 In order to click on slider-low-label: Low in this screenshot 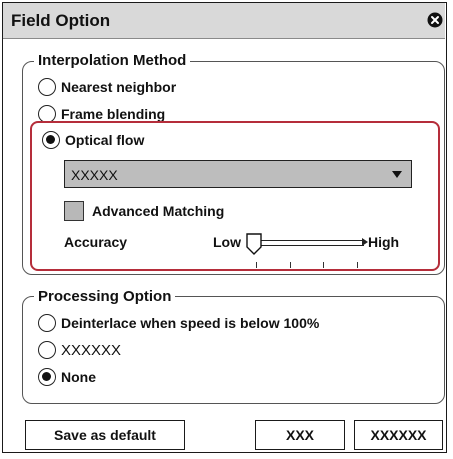, I will do `click(227, 242)`.